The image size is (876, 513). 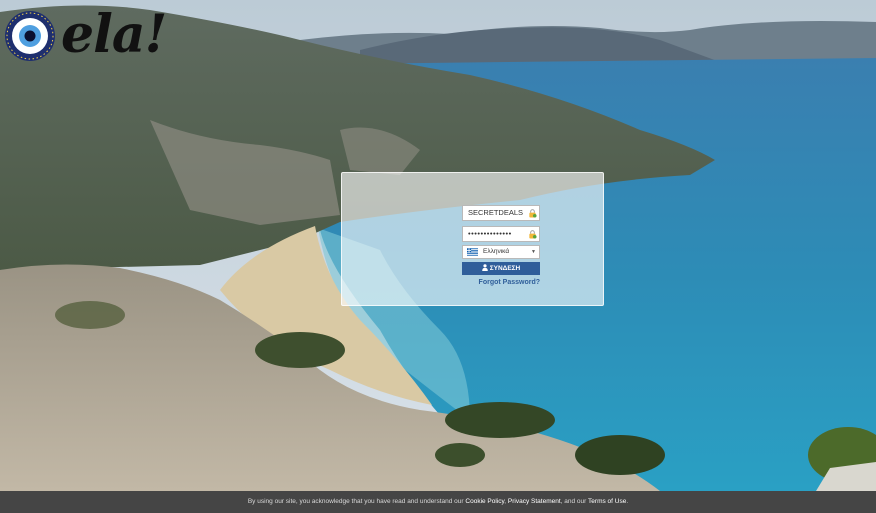 I want to click on privacy-statement-link: Privacy Statement, so click(x=534, y=501).